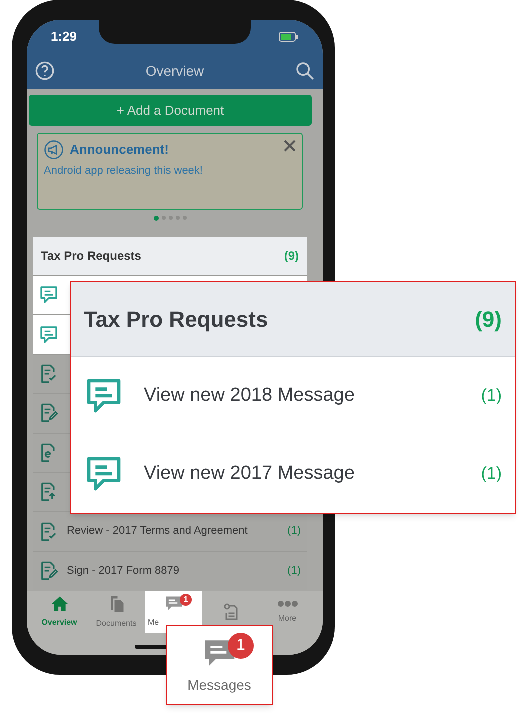 This screenshot has width=526, height=726. I want to click on section-count: (9), so click(291, 256).